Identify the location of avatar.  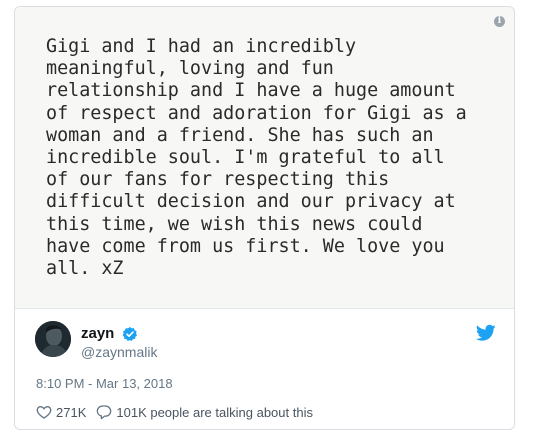
(53, 339).